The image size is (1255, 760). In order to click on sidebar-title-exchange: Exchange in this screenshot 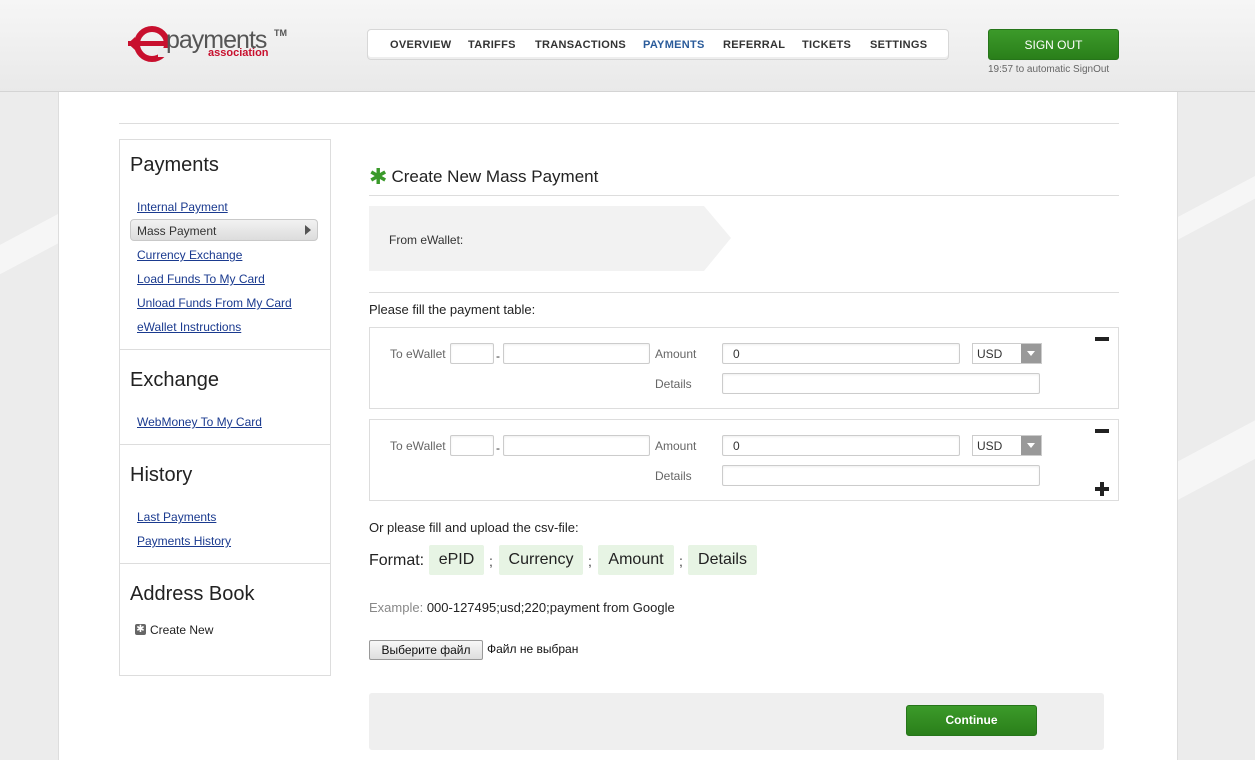, I will do `click(174, 380)`.